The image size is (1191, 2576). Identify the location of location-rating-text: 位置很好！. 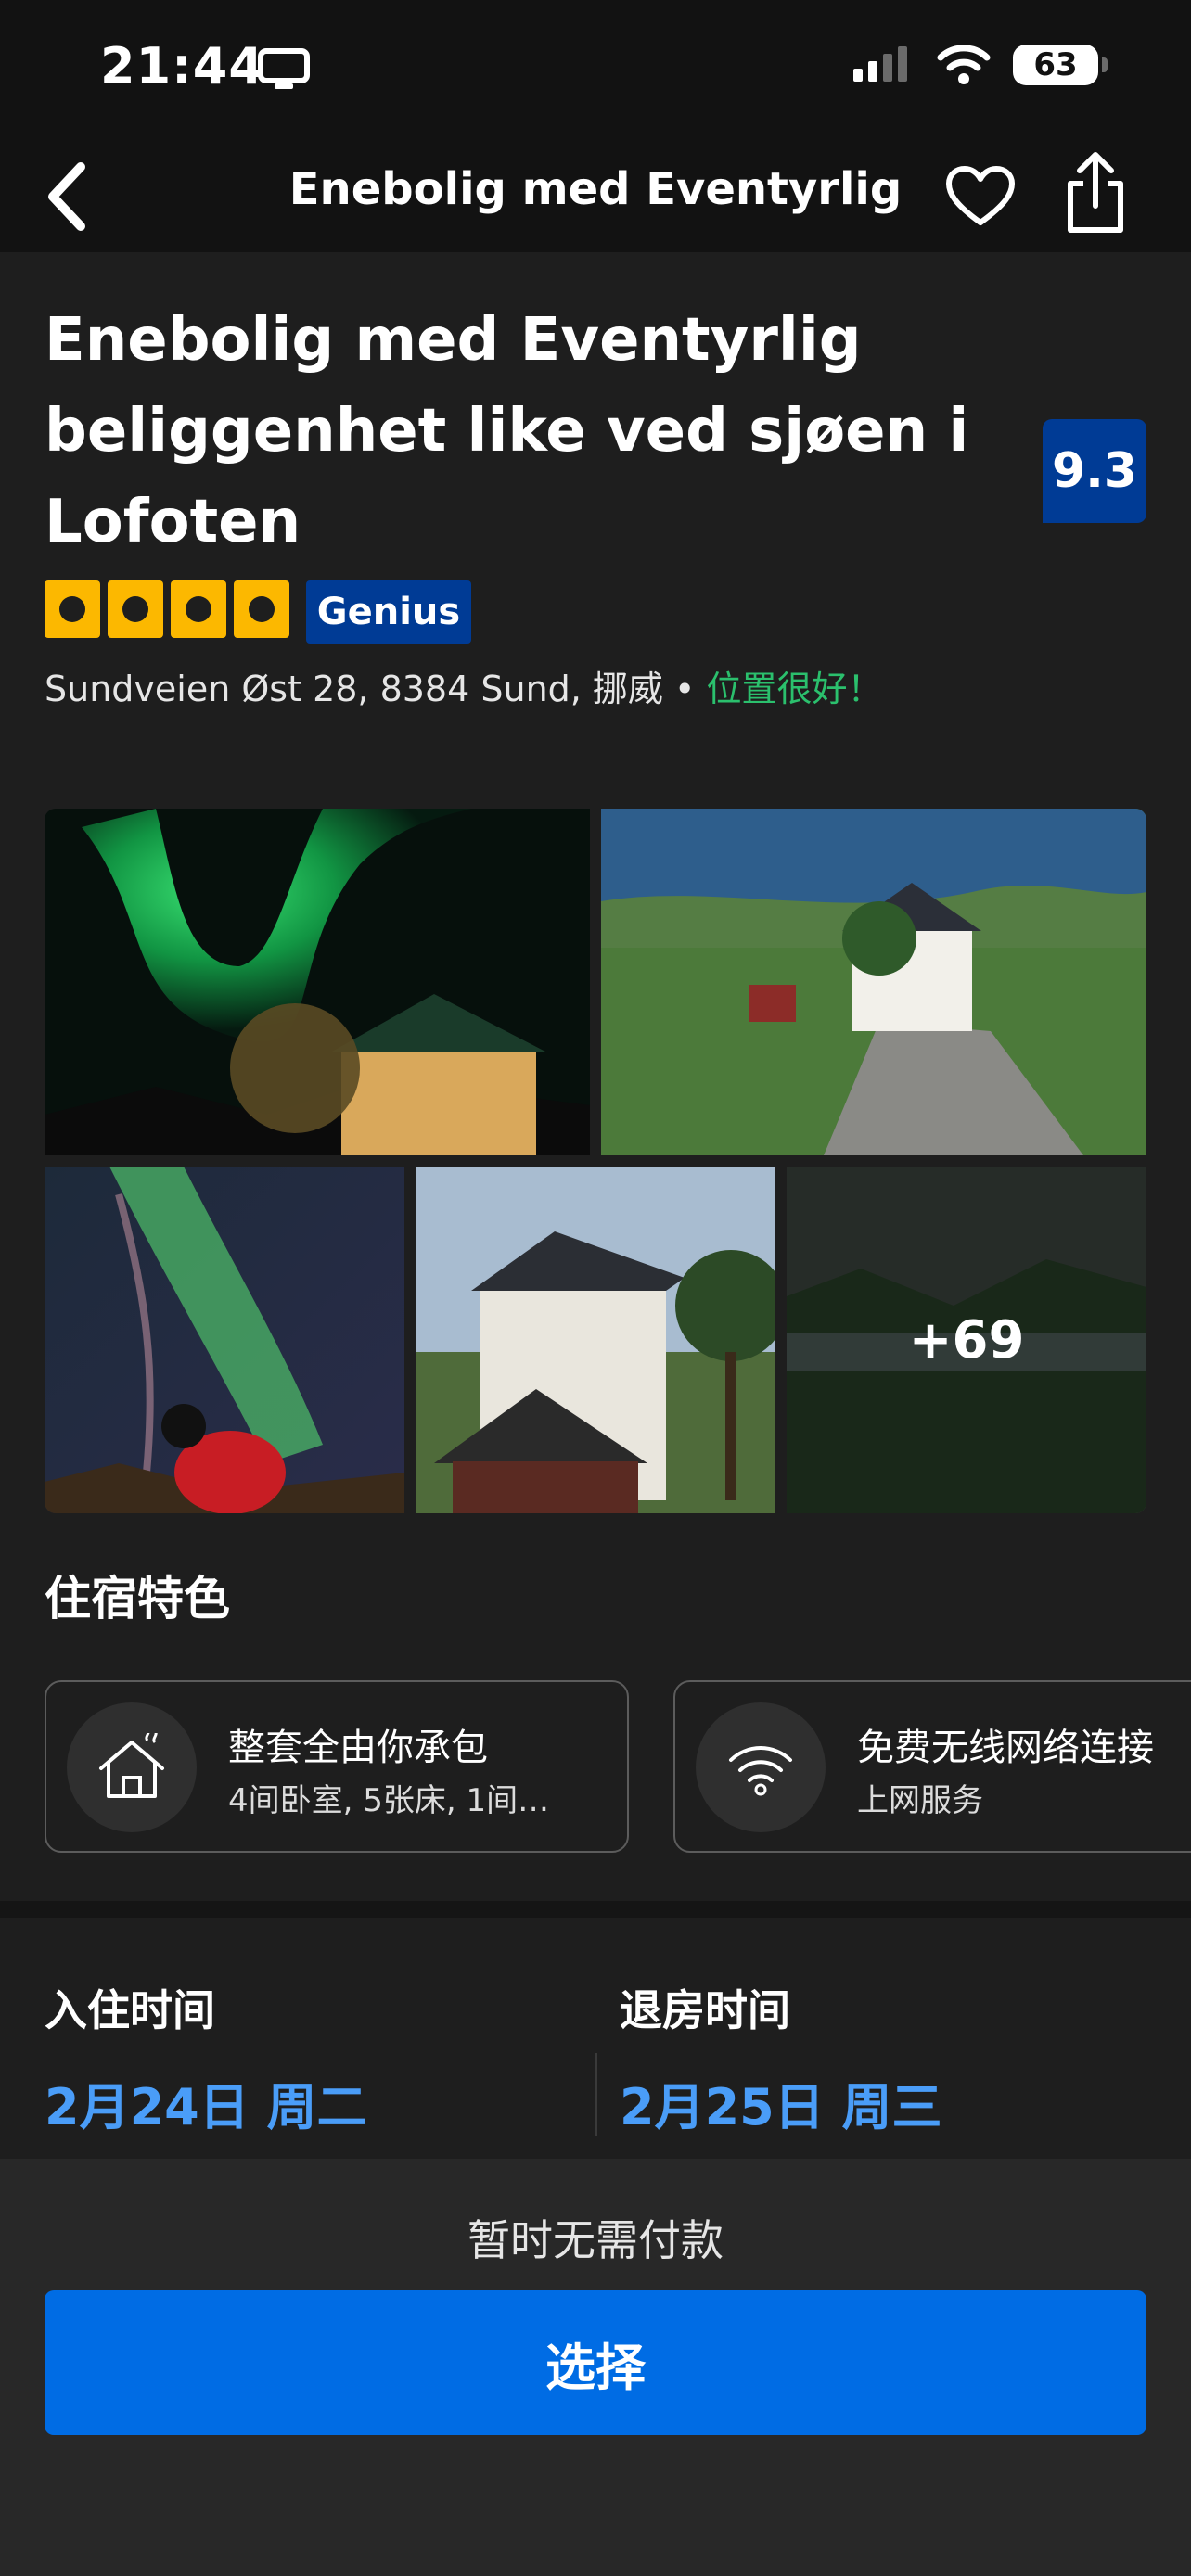
(794, 689).